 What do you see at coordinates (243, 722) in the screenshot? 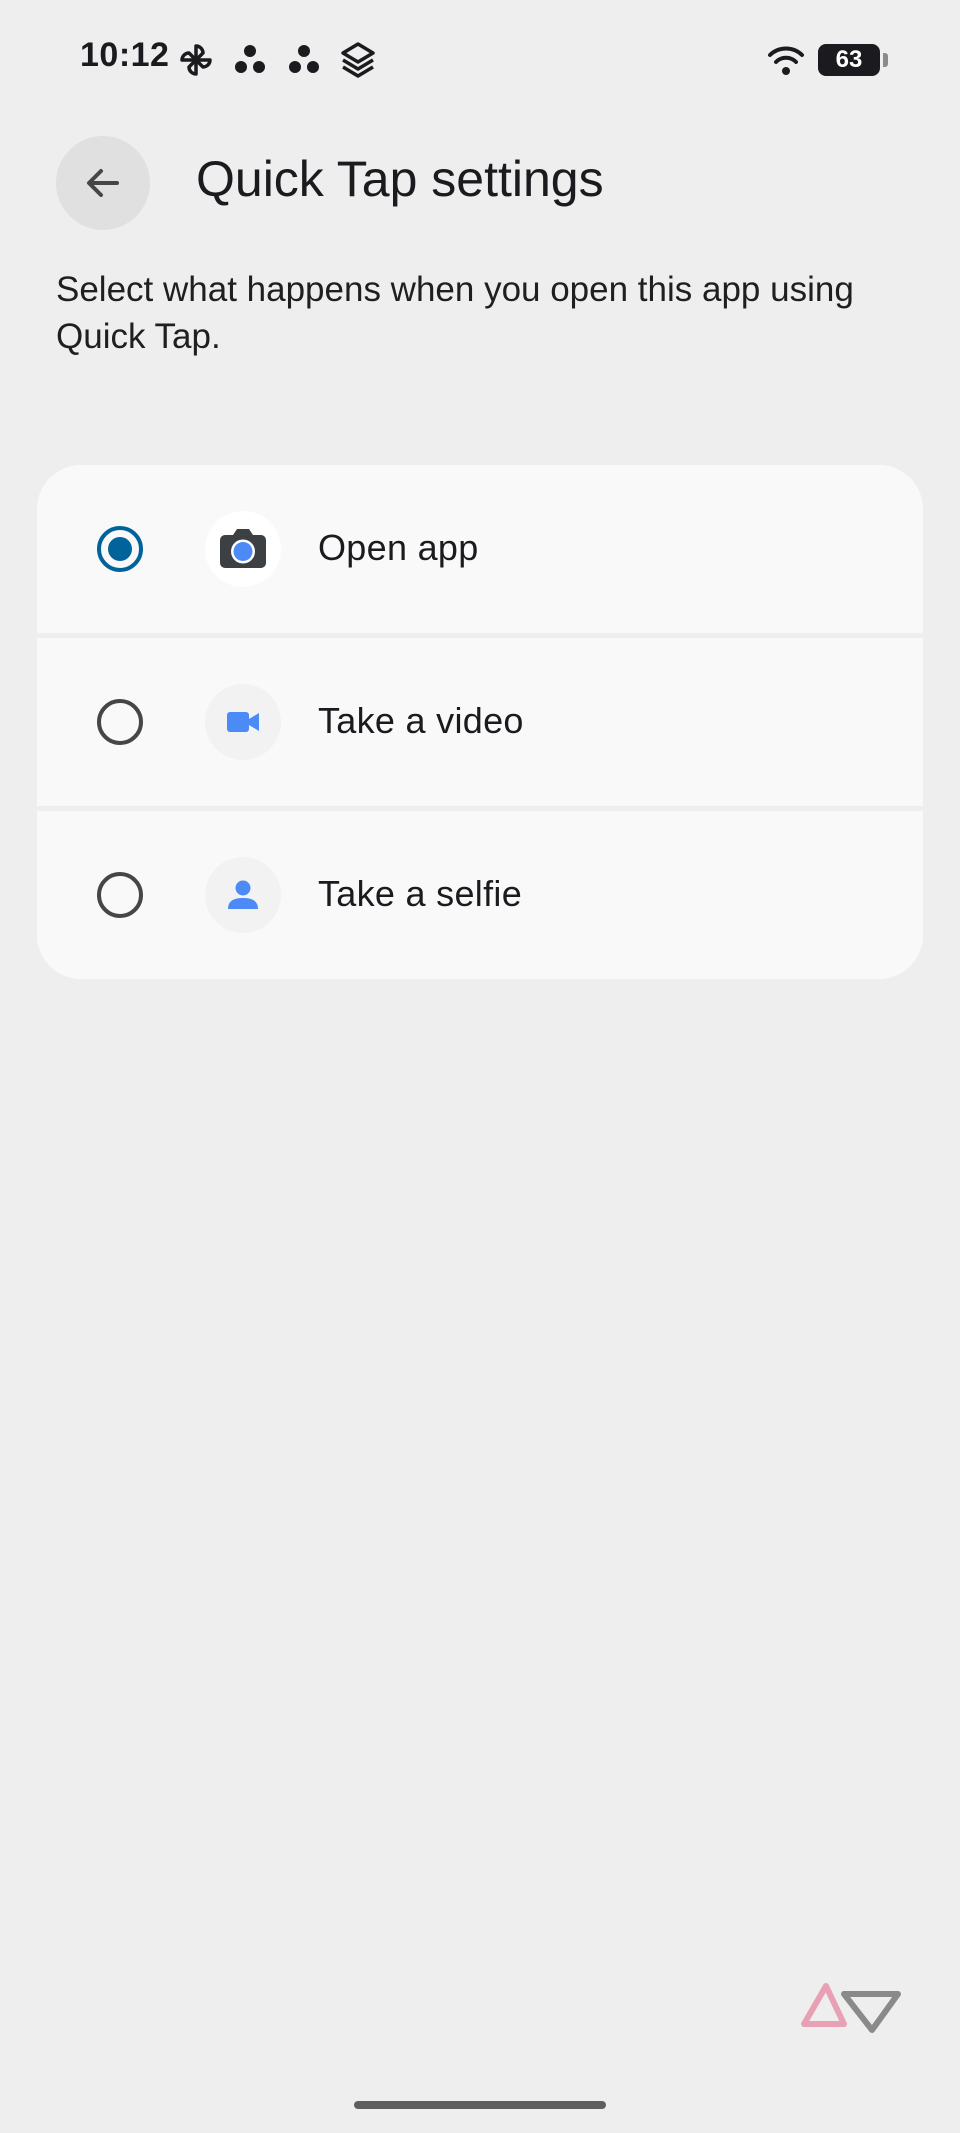
I see `videocam-icon` at bounding box center [243, 722].